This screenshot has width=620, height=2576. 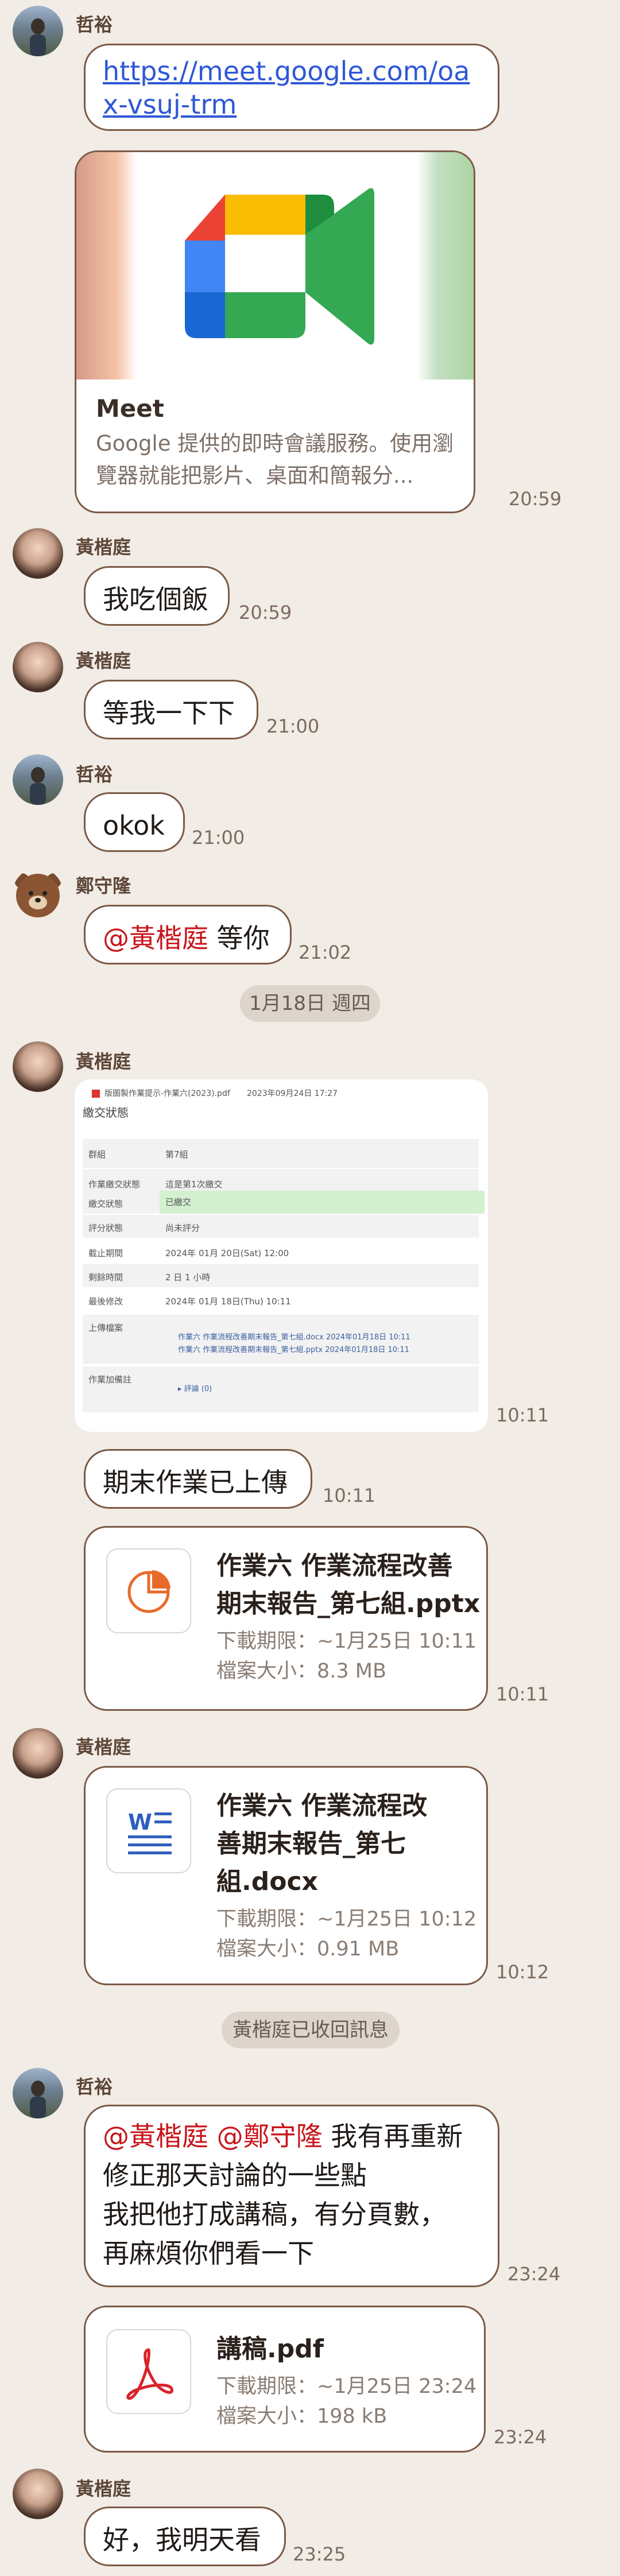 What do you see at coordinates (319, 2554) in the screenshot?
I see `message-time: 23:25` at bounding box center [319, 2554].